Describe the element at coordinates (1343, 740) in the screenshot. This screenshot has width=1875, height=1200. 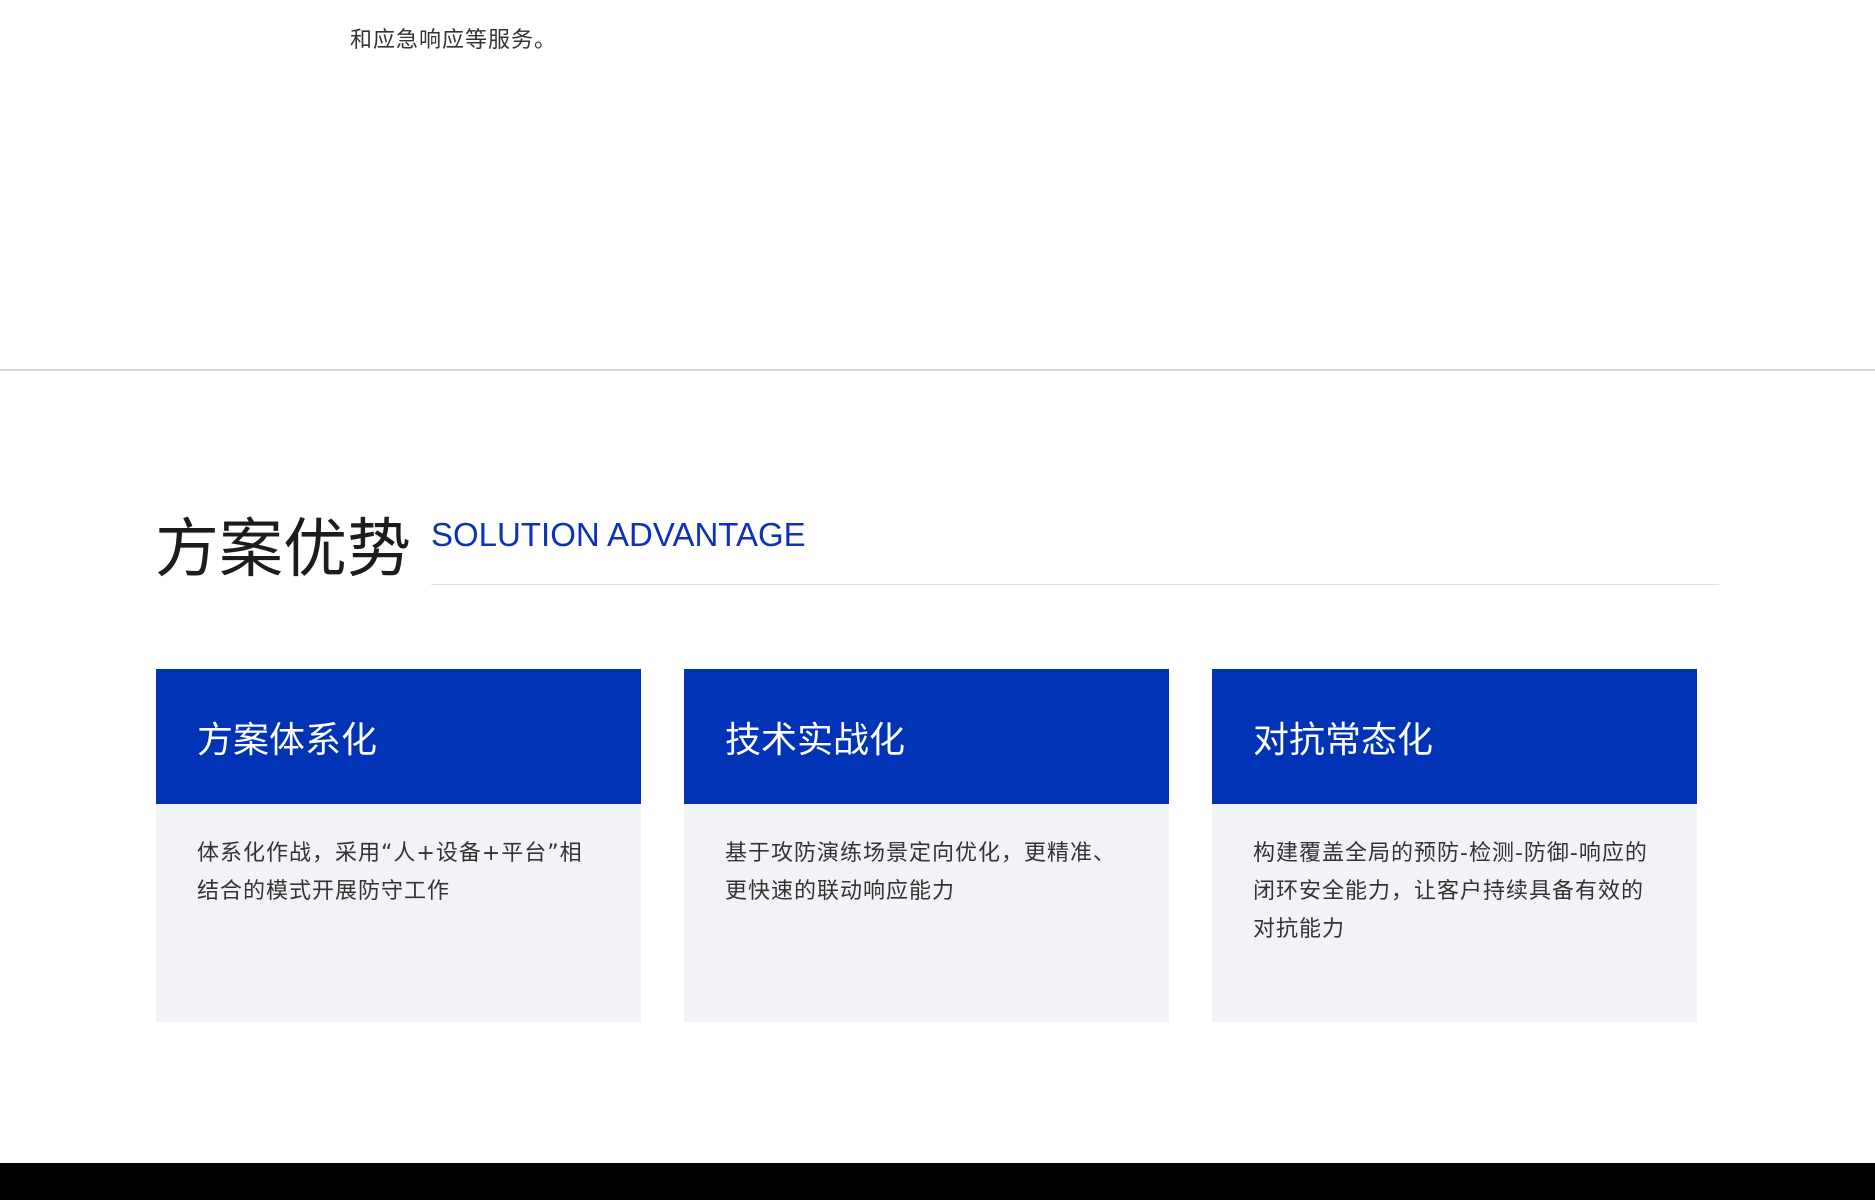
I see `advantage-card-title: 对抗常态化` at that location.